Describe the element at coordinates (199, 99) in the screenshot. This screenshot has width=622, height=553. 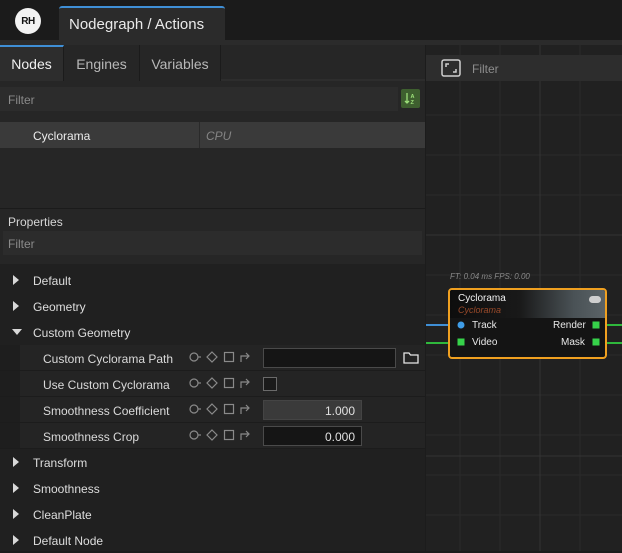
I see `nodes-filter-input: Filter` at that location.